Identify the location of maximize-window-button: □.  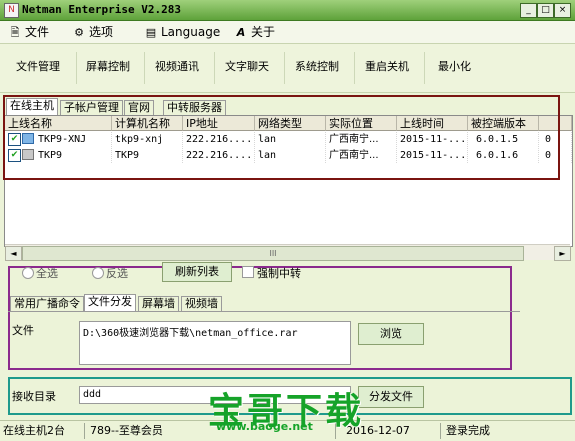
(545, 10).